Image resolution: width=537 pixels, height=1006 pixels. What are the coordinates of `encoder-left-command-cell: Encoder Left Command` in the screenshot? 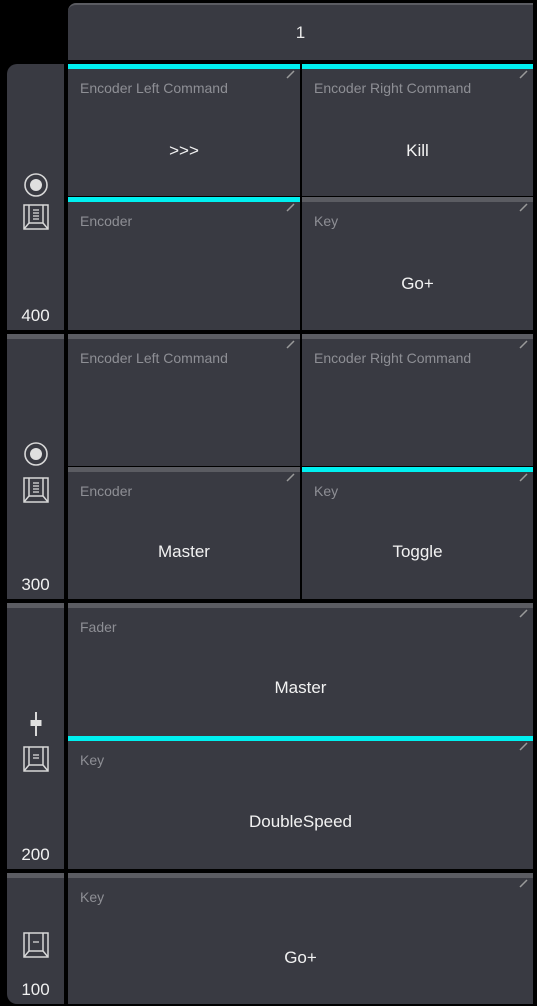 It's located at (184, 400).